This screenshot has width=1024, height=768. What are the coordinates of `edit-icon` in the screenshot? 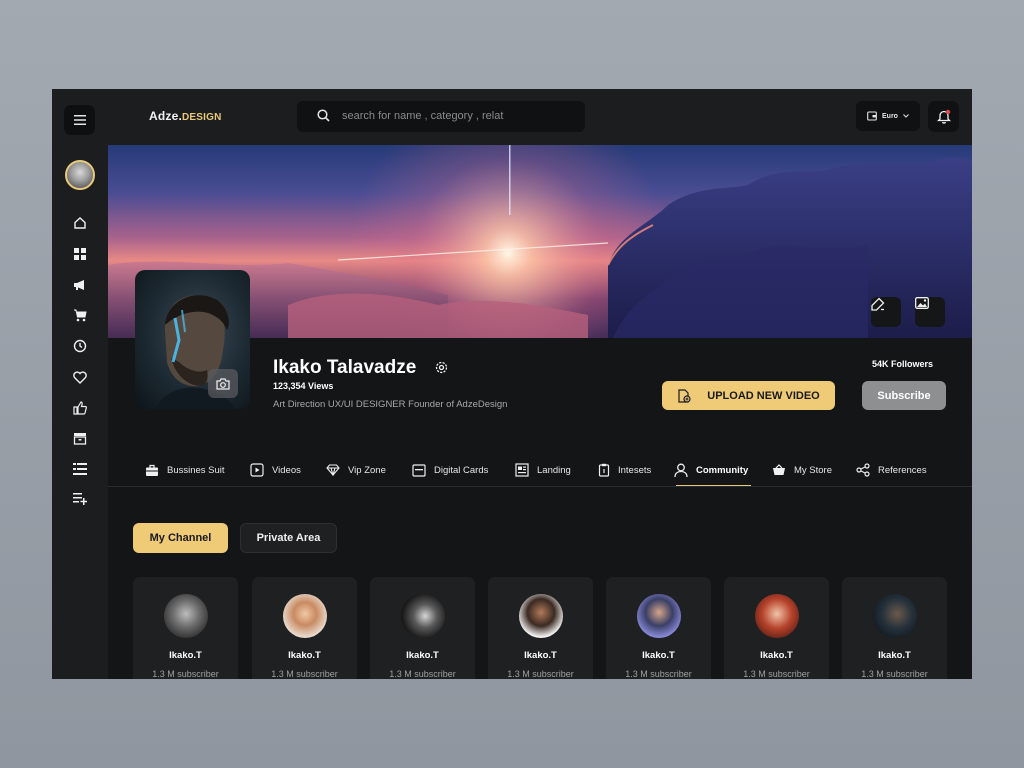 It's located at (878, 304).